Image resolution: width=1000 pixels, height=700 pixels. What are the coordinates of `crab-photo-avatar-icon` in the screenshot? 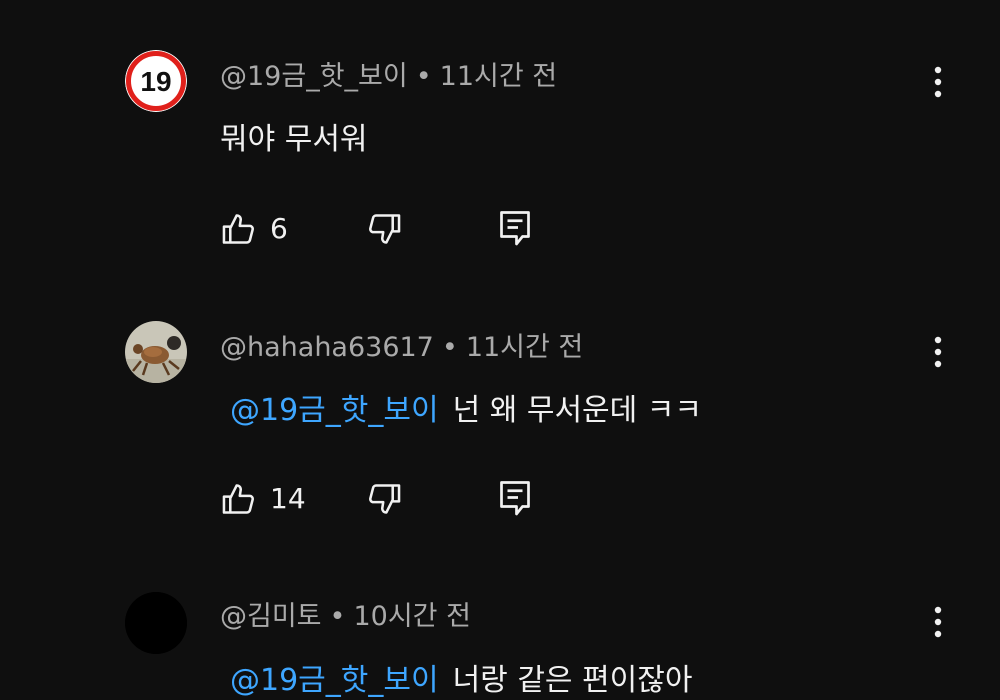 It's located at (156, 352).